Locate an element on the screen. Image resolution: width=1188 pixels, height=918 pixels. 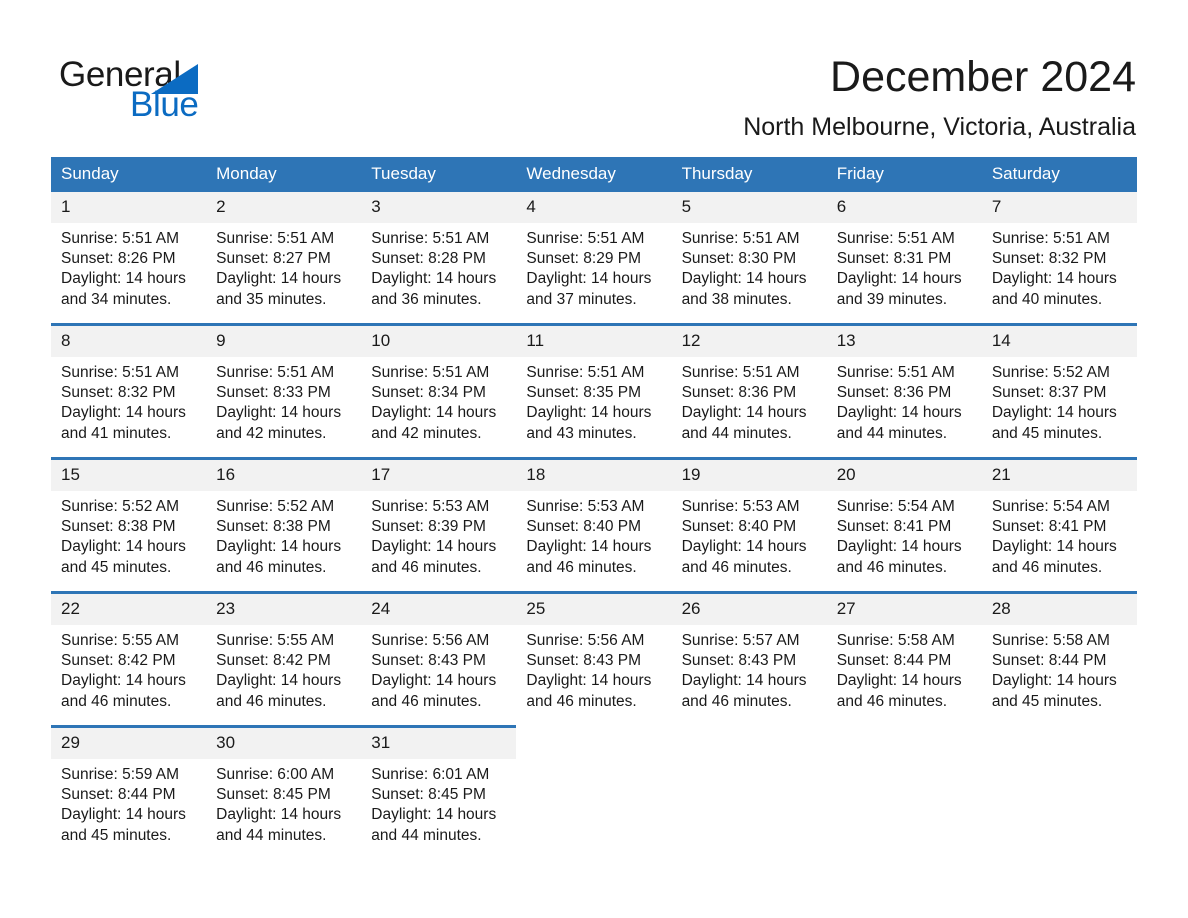
weekday-header-saturday: Saturday is located at coordinates (1059, 174).